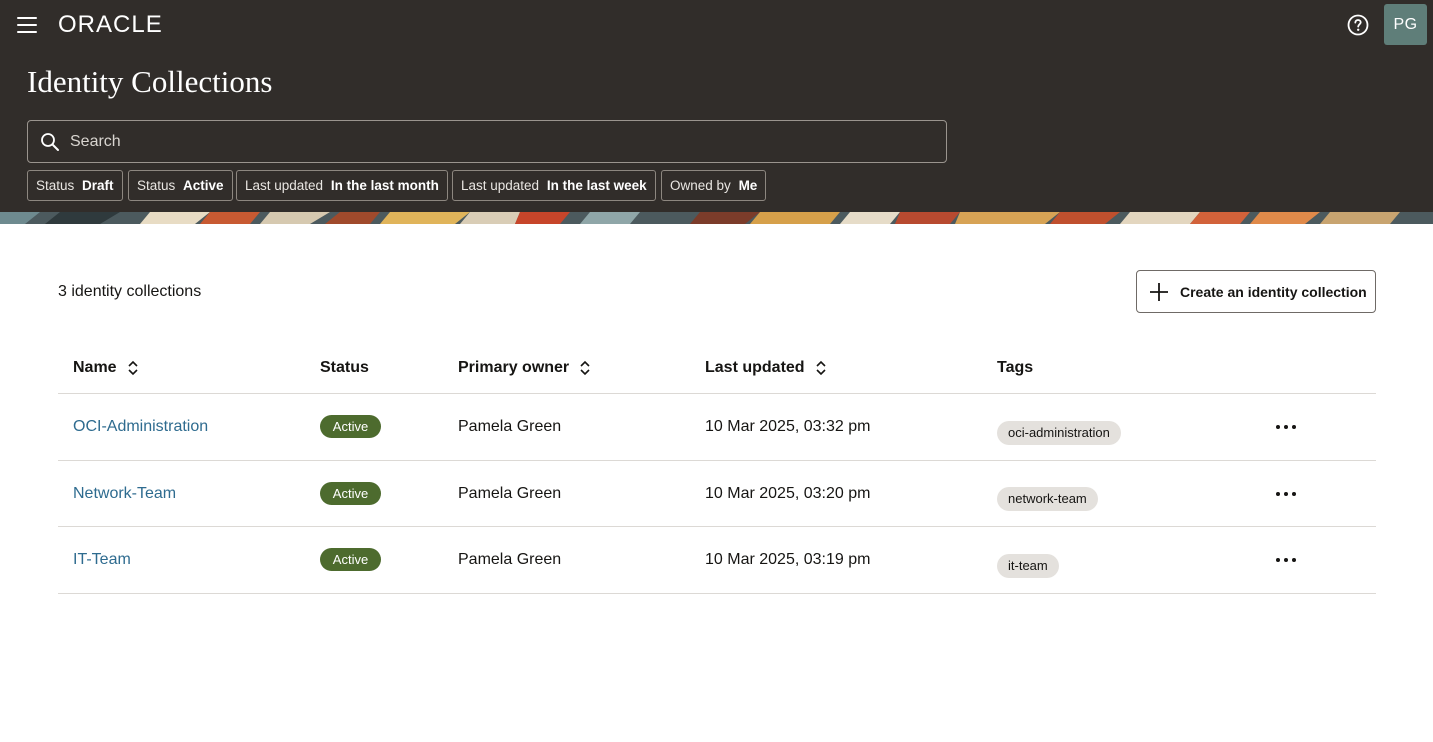 This screenshot has height=742, width=1433. I want to click on search-box, so click(487, 141).